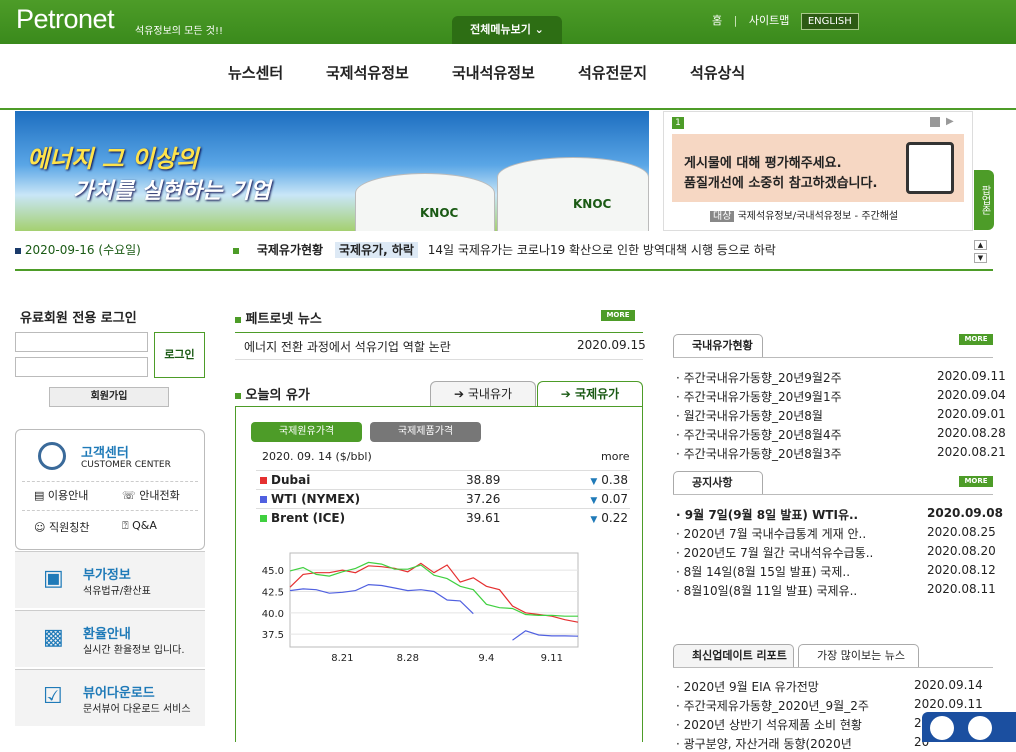 This screenshot has width=1016, height=752. I want to click on play-icon: ▶, so click(950, 121).